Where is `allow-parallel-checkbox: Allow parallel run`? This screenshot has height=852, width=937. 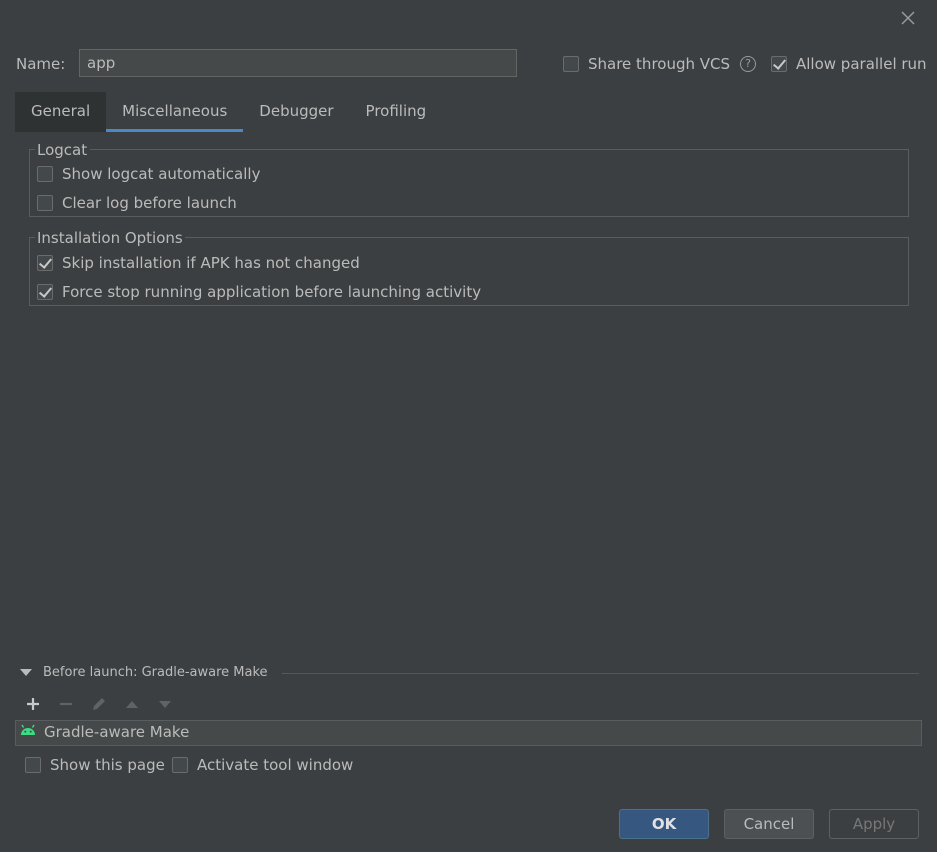
allow-parallel-checkbox: Allow parallel run is located at coordinates (849, 64).